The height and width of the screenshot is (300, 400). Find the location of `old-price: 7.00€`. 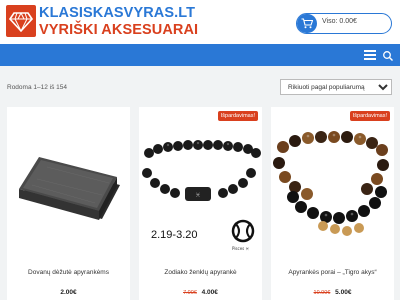

old-price: 7.00€ is located at coordinates (190, 293).